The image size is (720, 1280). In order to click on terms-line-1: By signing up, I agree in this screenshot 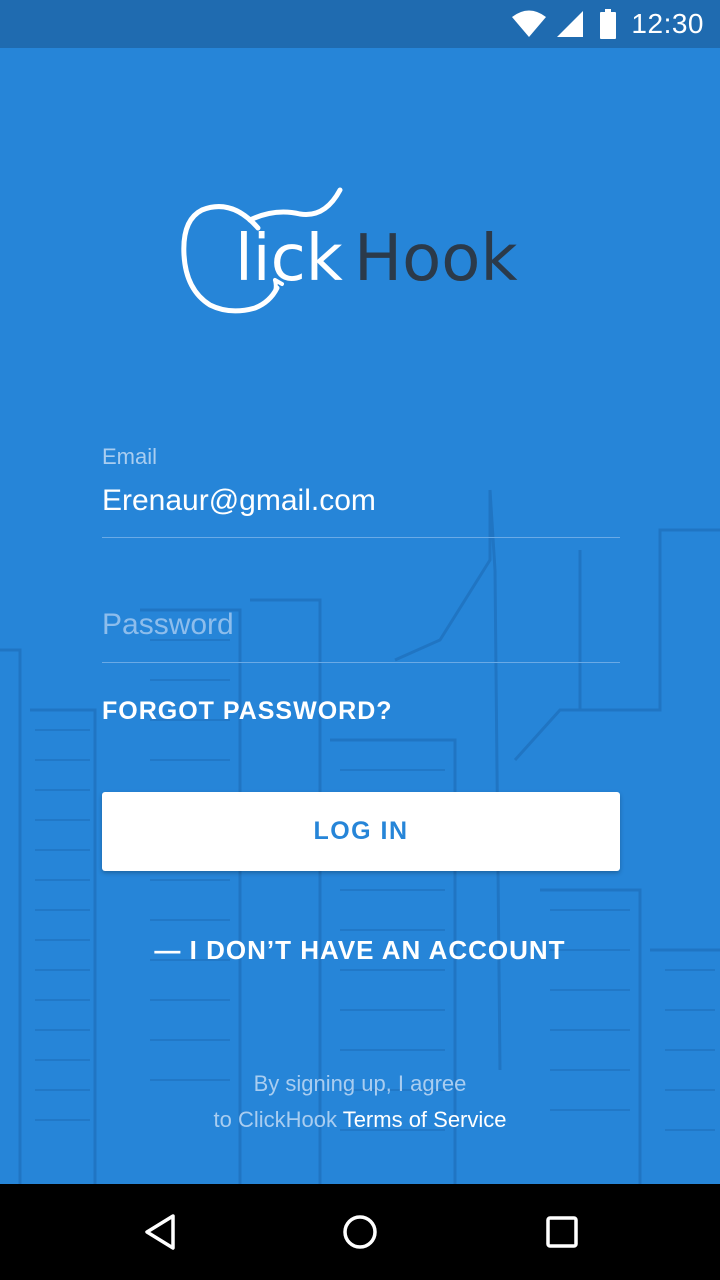, I will do `click(360, 1083)`.